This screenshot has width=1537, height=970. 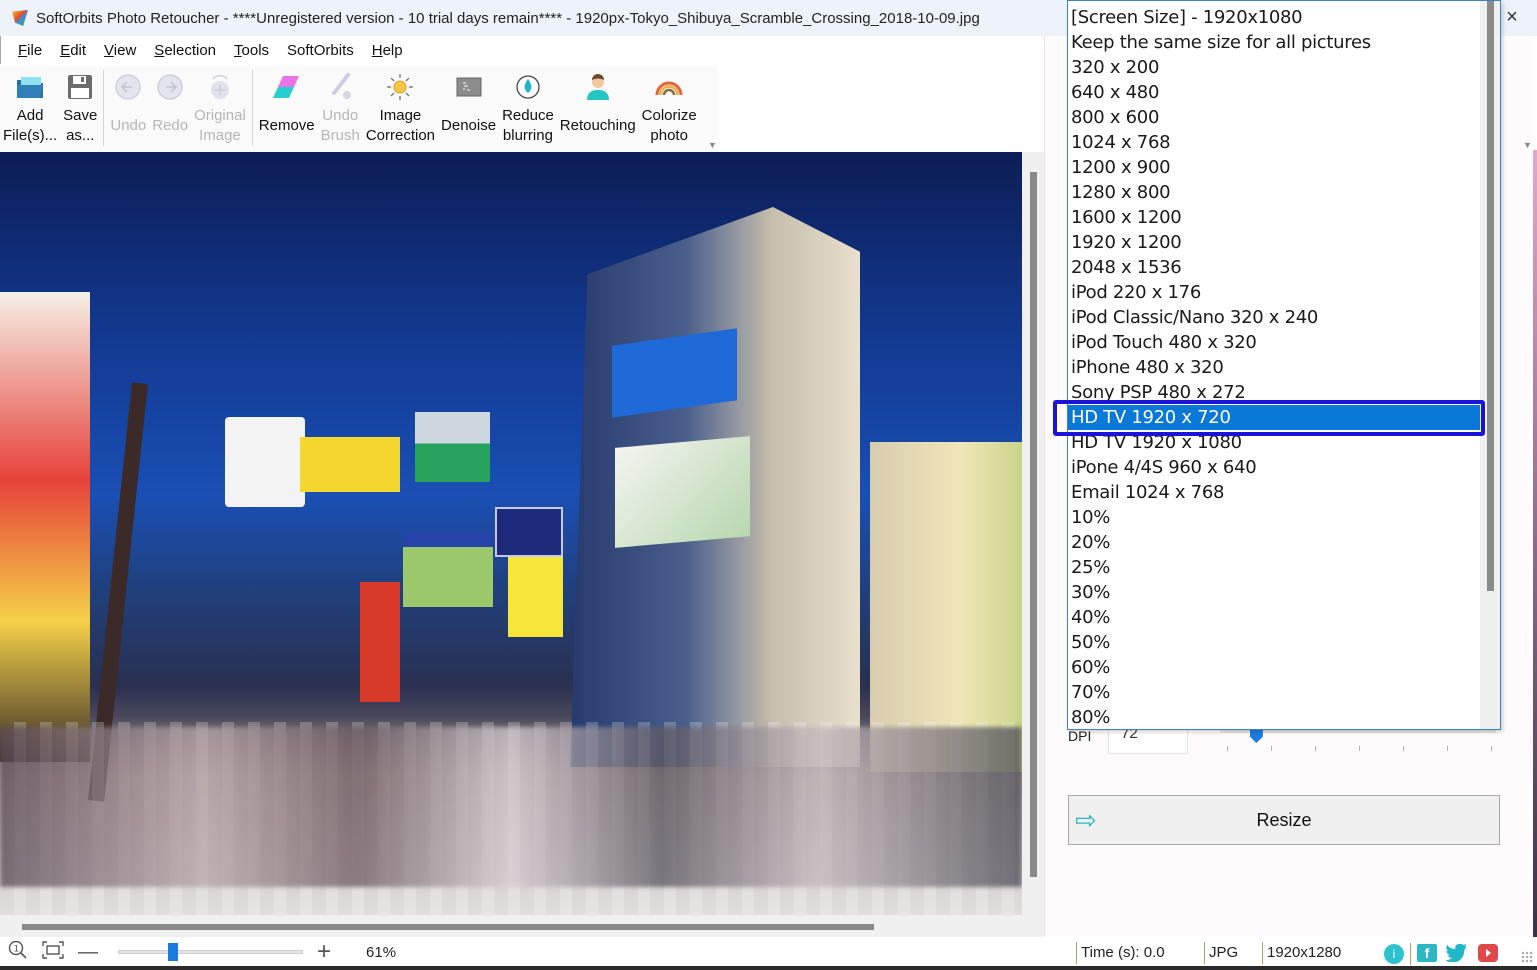 I want to click on noise-chip-icon, so click(x=469, y=87).